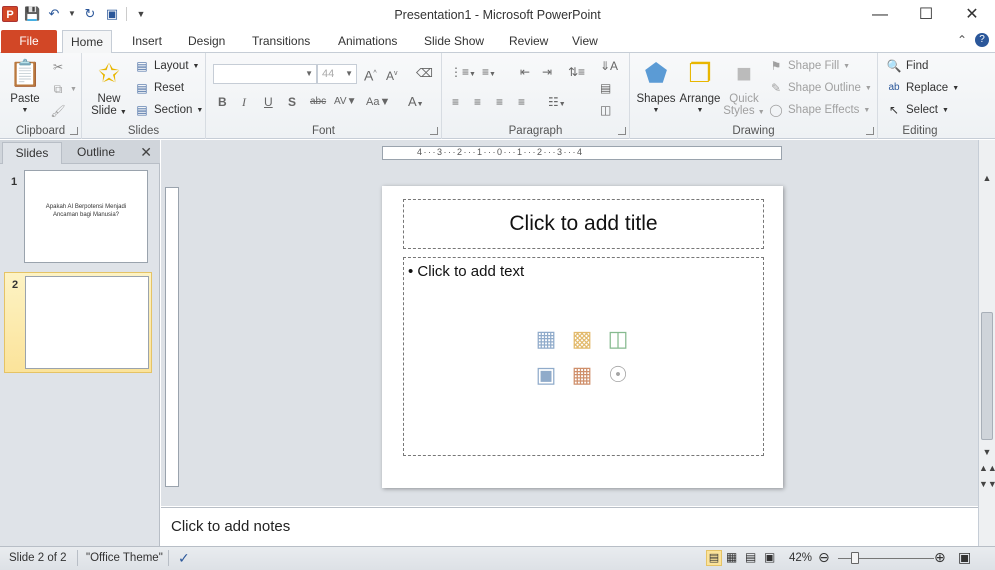 Image resolution: width=995 pixels, height=570 pixels. What do you see at coordinates (820, 88) in the screenshot?
I see `shape-outline-button: ✎ Shape Outline ▼` at bounding box center [820, 88].